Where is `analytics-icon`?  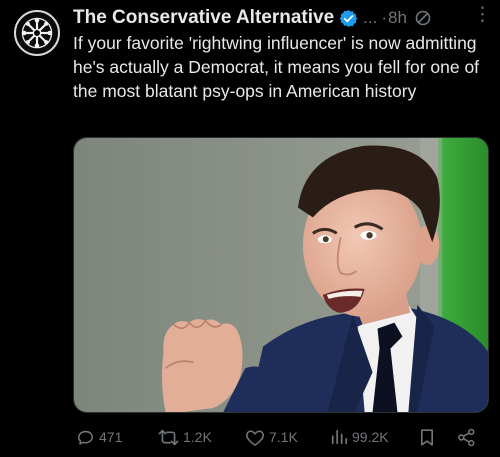 analytics-icon is located at coordinates (339, 437).